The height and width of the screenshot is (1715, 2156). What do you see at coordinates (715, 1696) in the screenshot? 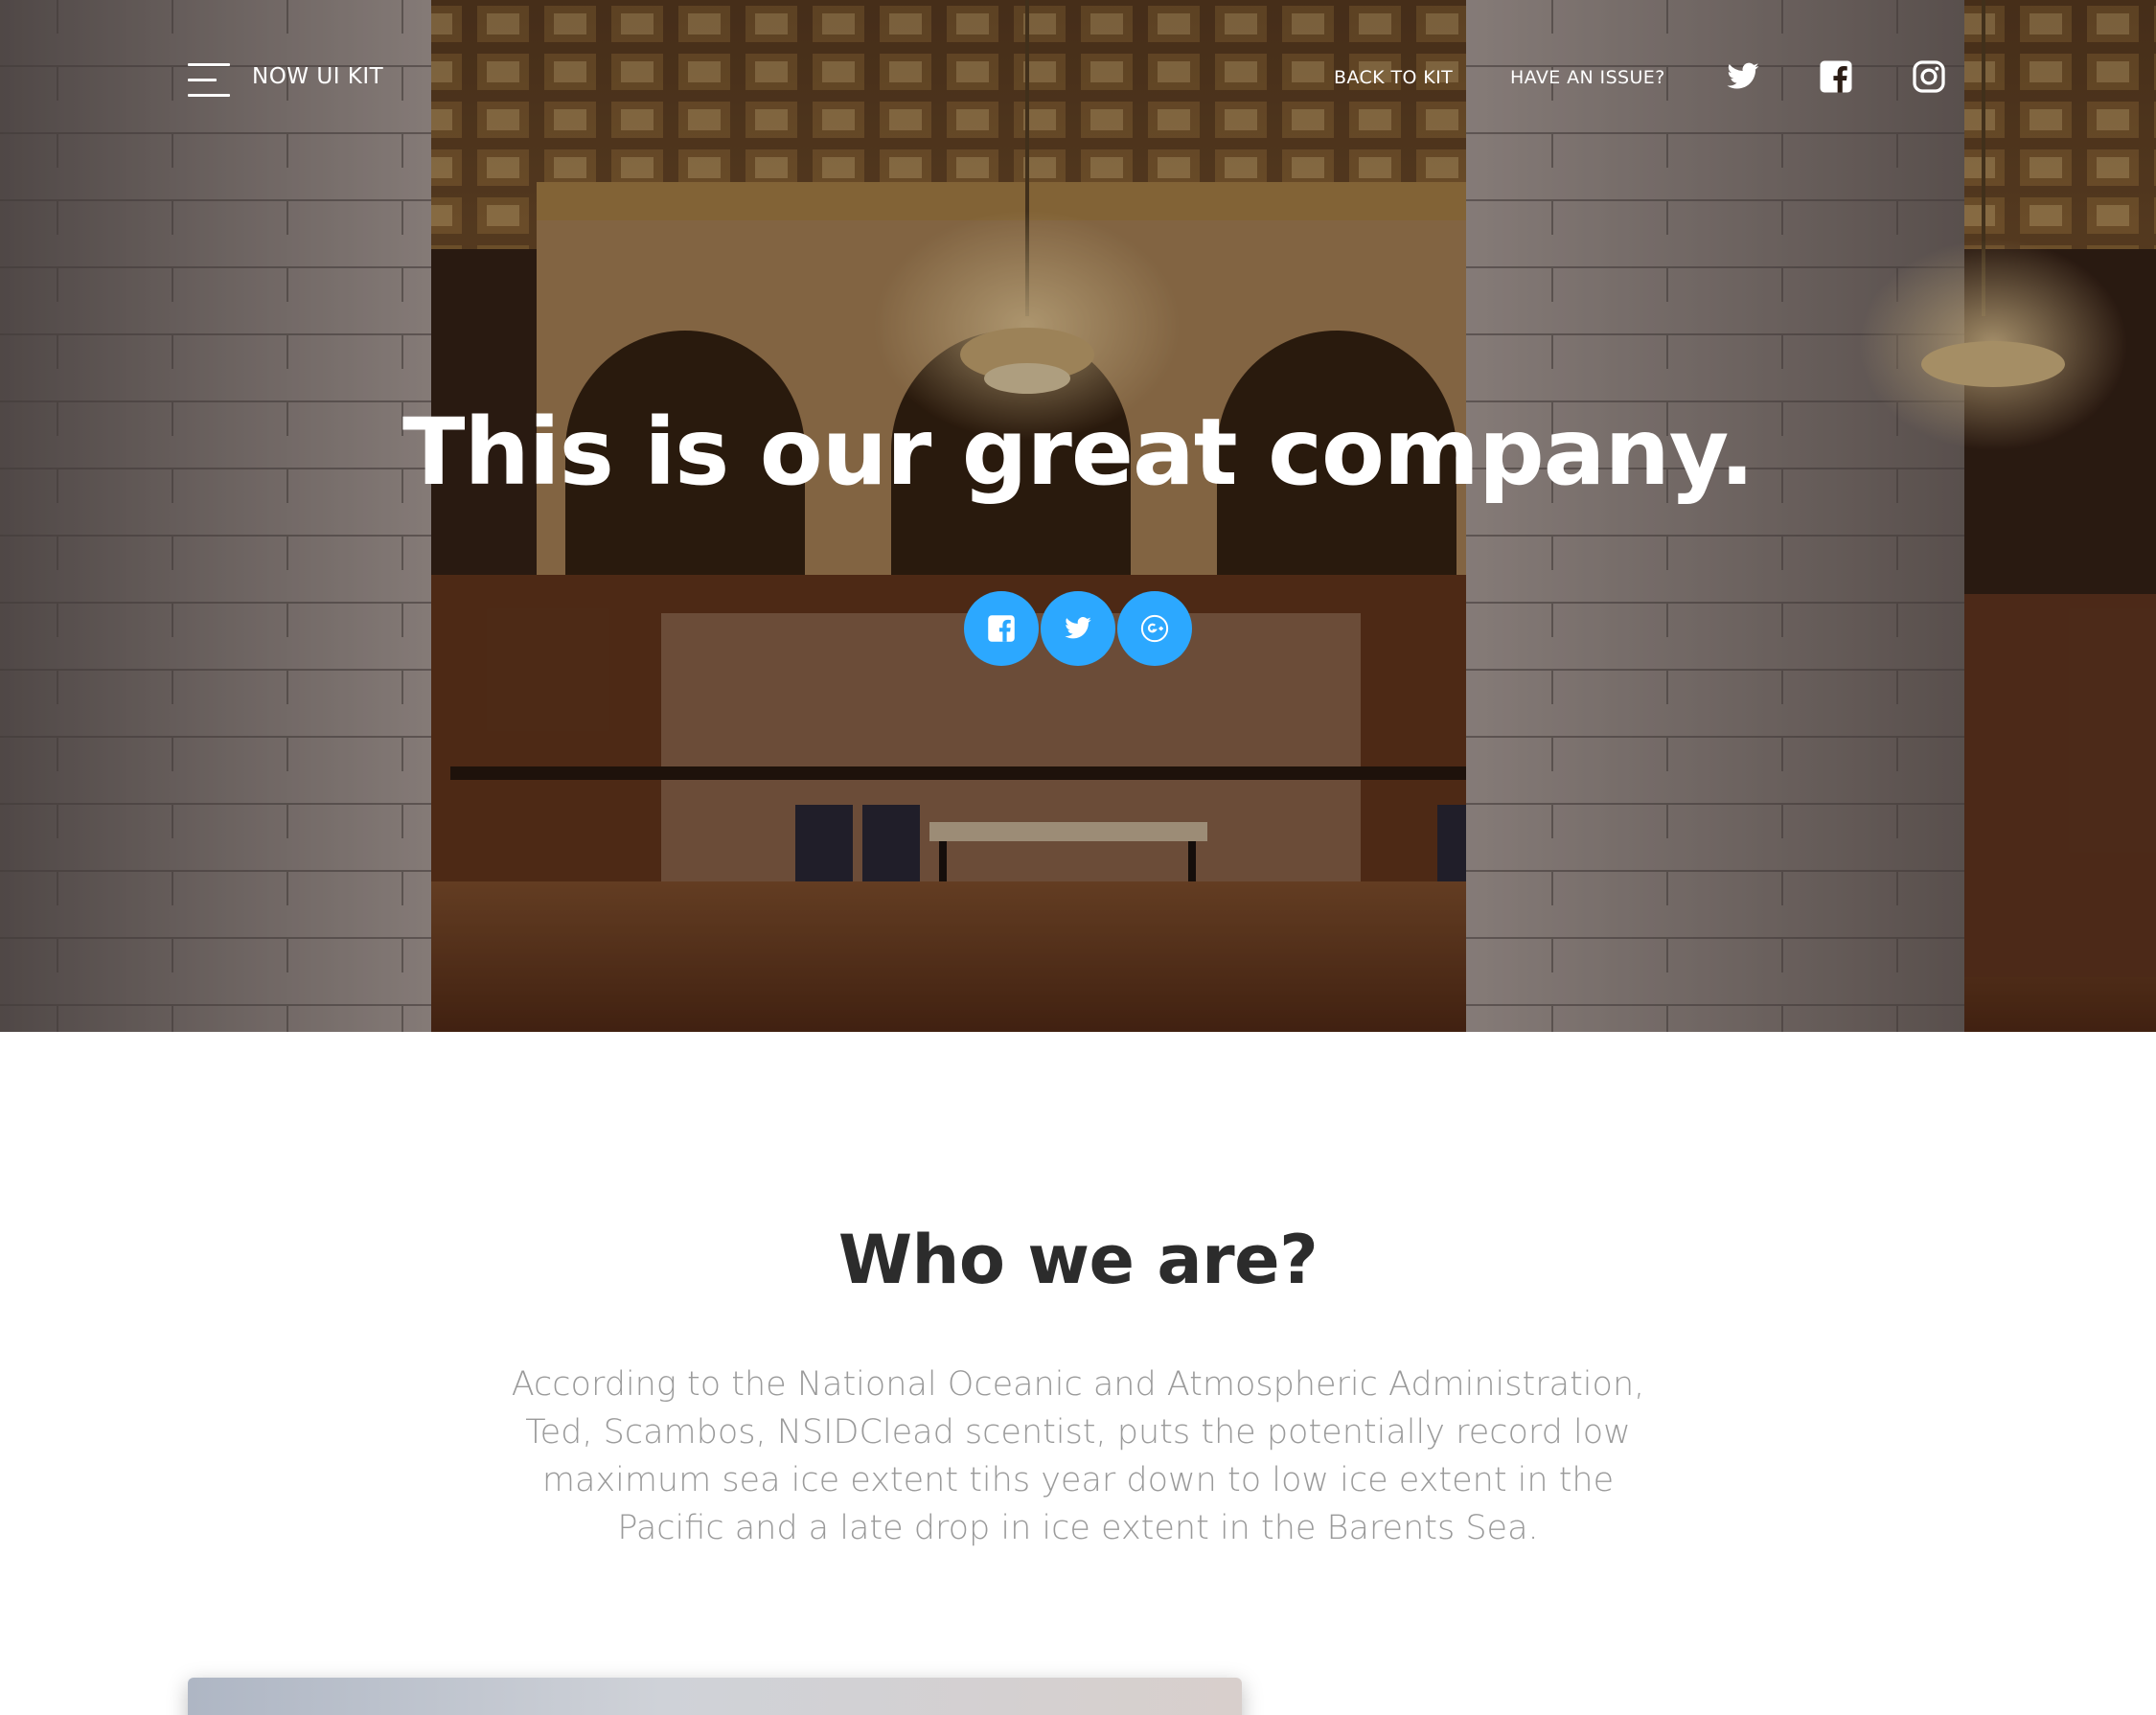
I see `card-image` at bounding box center [715, 1696].